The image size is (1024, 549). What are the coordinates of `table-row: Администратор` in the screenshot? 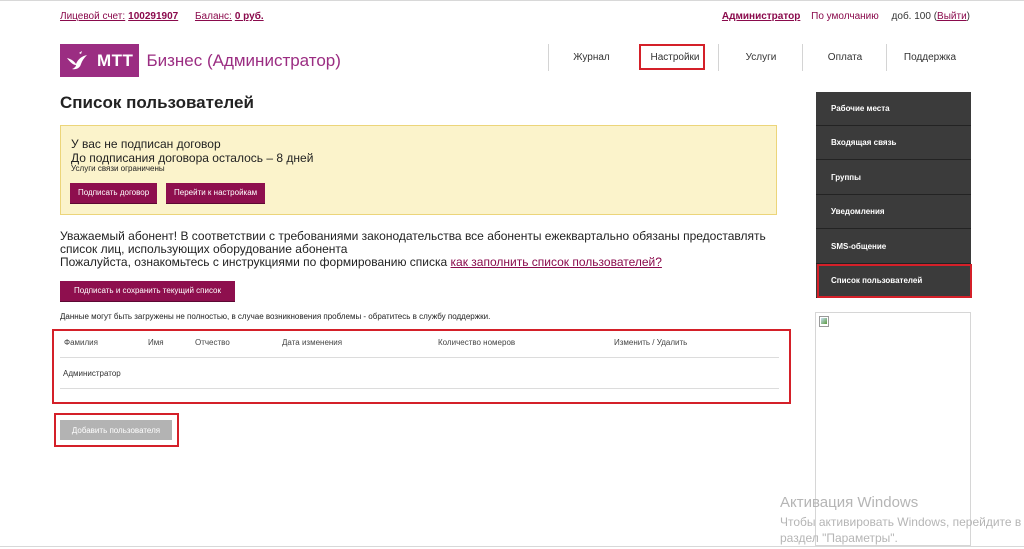 It's located at (92, 373).